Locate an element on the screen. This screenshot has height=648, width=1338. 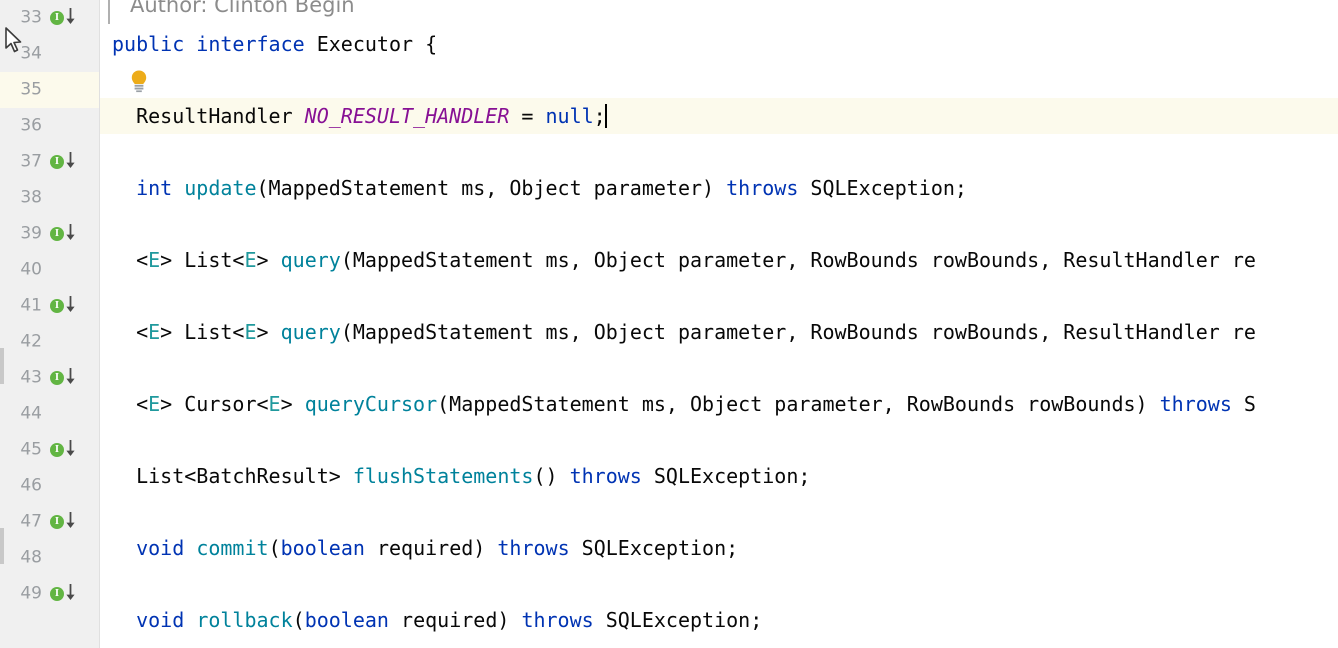
gutter-line-38: 38 is located at coordinates (49, 198).